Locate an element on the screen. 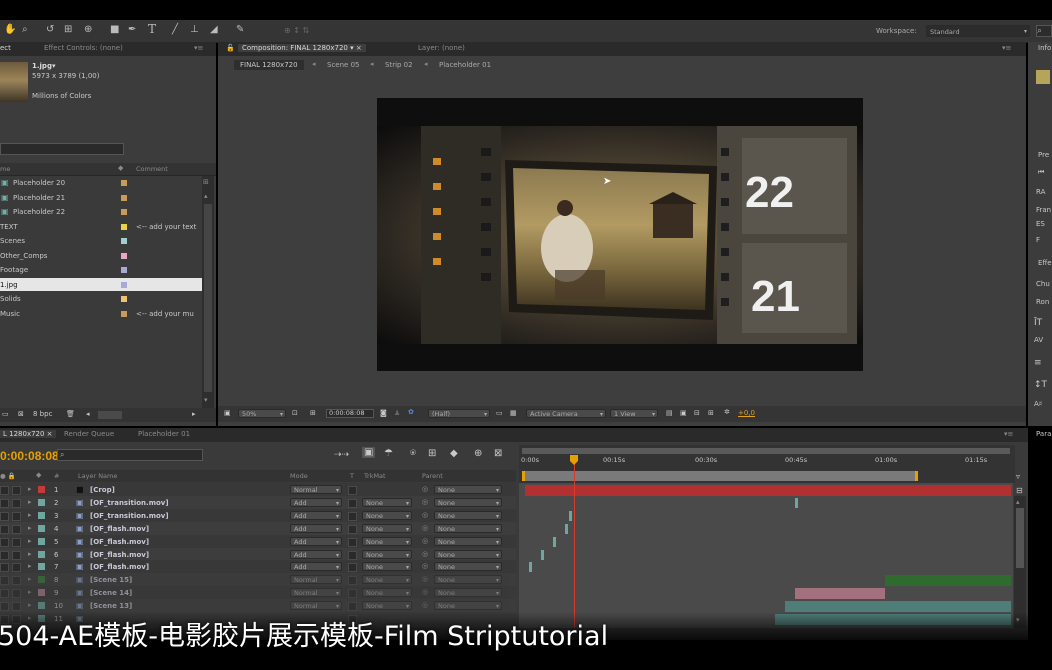  project-list-item: ▣ Placeholder 21 is located at coordinates (101, 197).